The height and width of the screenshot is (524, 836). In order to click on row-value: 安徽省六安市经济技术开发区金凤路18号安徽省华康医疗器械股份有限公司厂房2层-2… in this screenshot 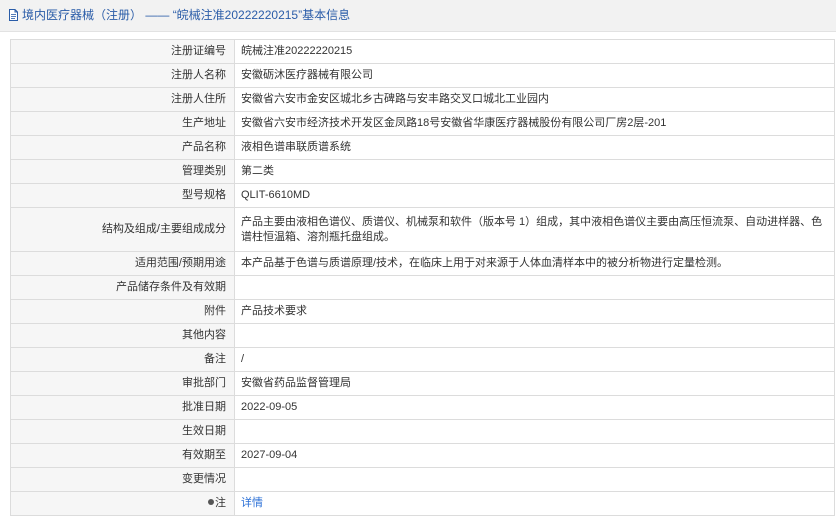, I will do `click(534, 123)`.